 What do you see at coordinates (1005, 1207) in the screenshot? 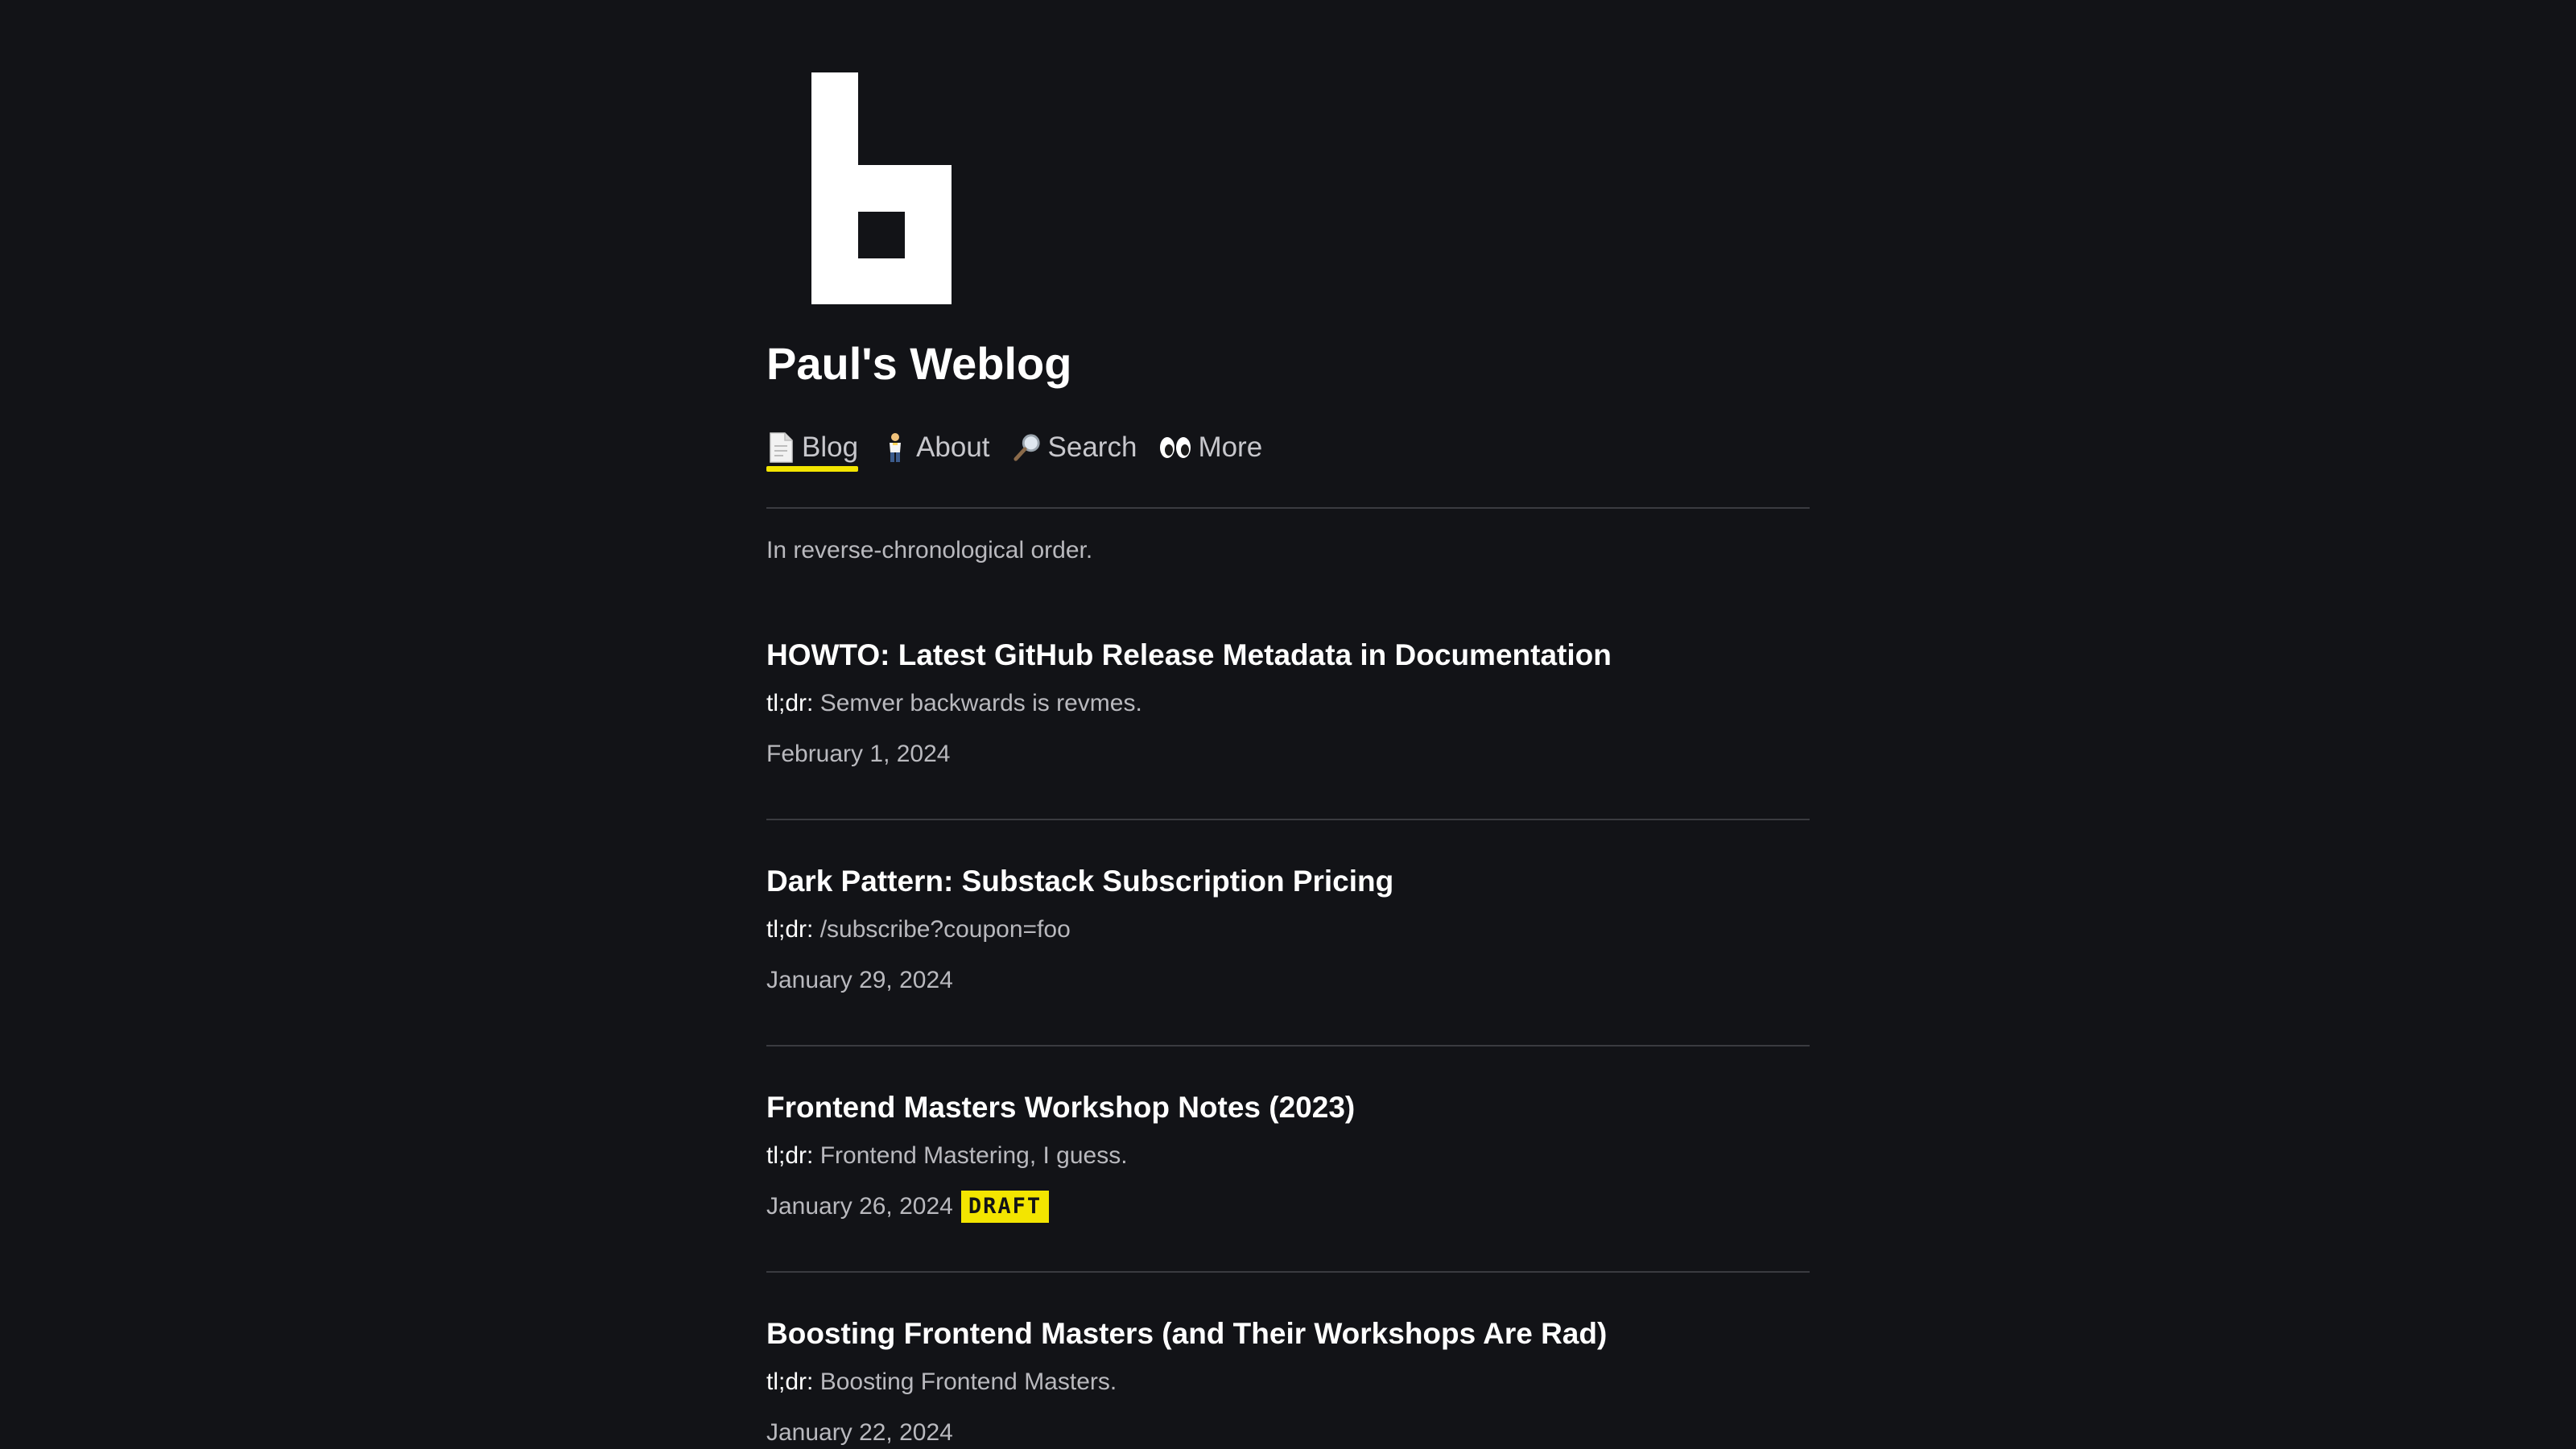
I see `draft-badge: DRAFT` at bounding box center [1005, 1207].